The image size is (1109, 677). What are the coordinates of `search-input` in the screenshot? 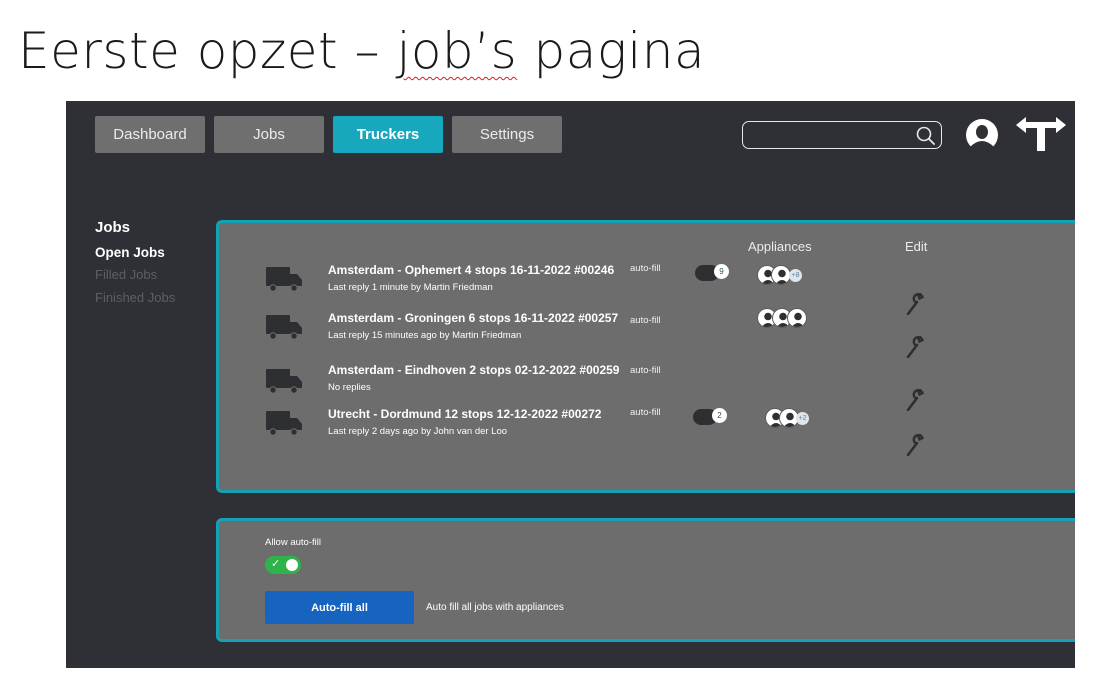 It's located at (842, 135).